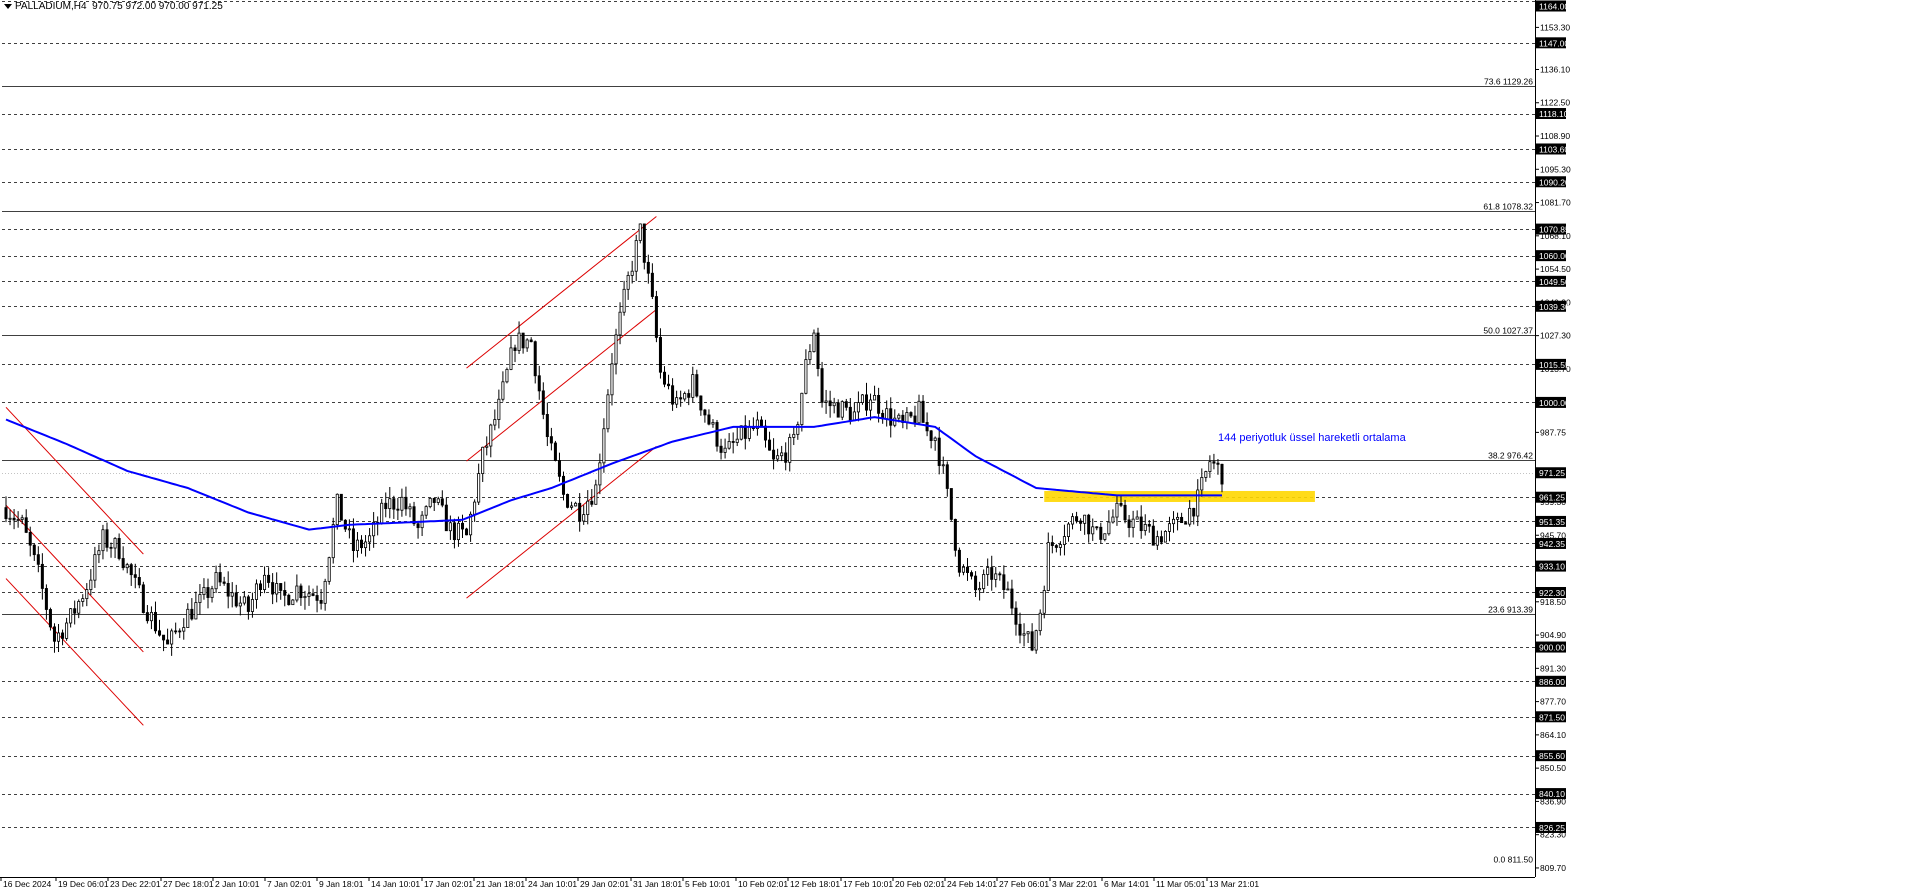  I want to click on price-level-label-text: 1147.00, so click(1554, 43).